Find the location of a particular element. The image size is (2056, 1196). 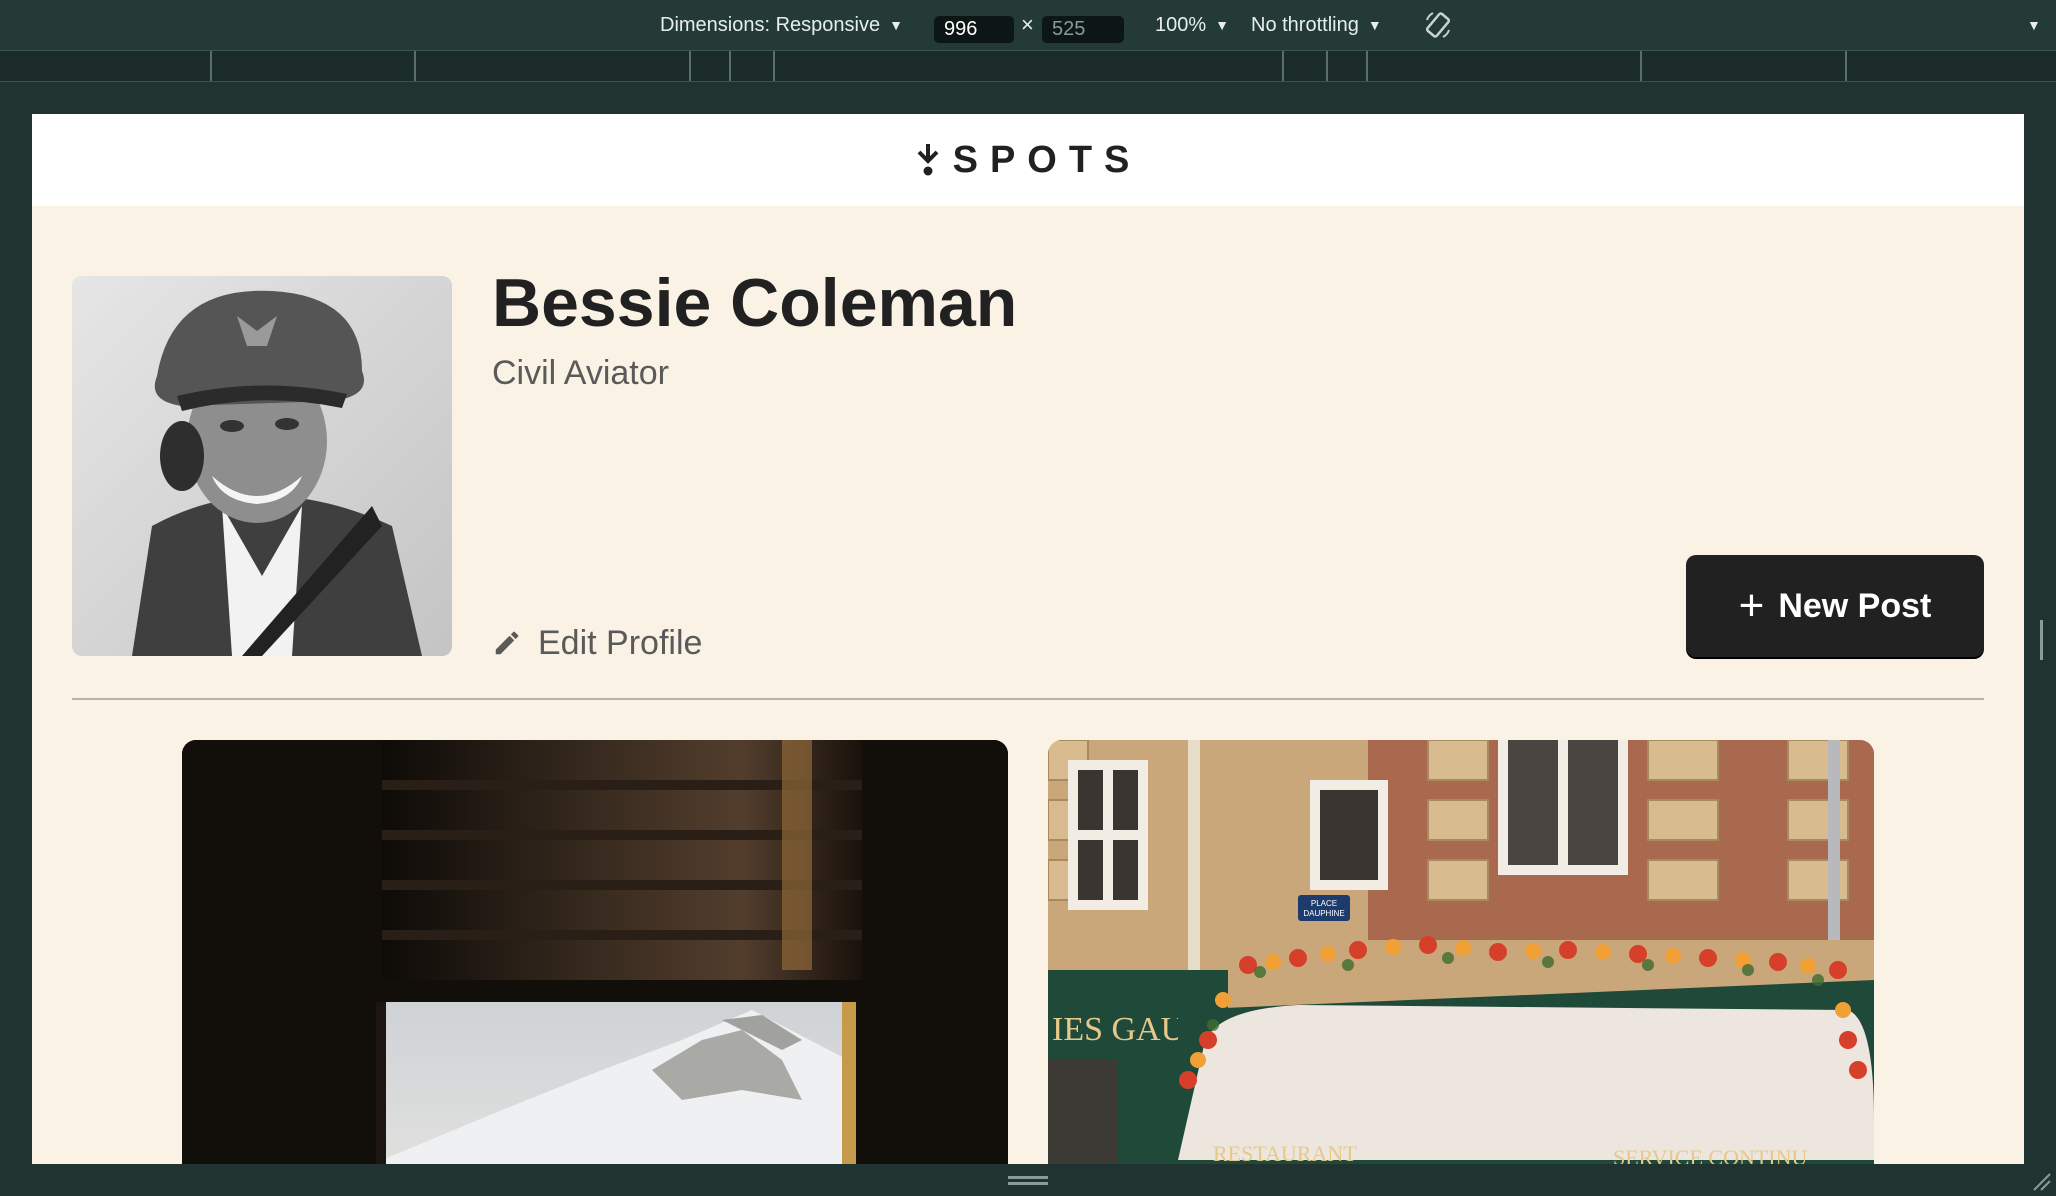

dimensions-dropdown: Dimensions: Responsive ▼ is located at coordinates (781, 25).